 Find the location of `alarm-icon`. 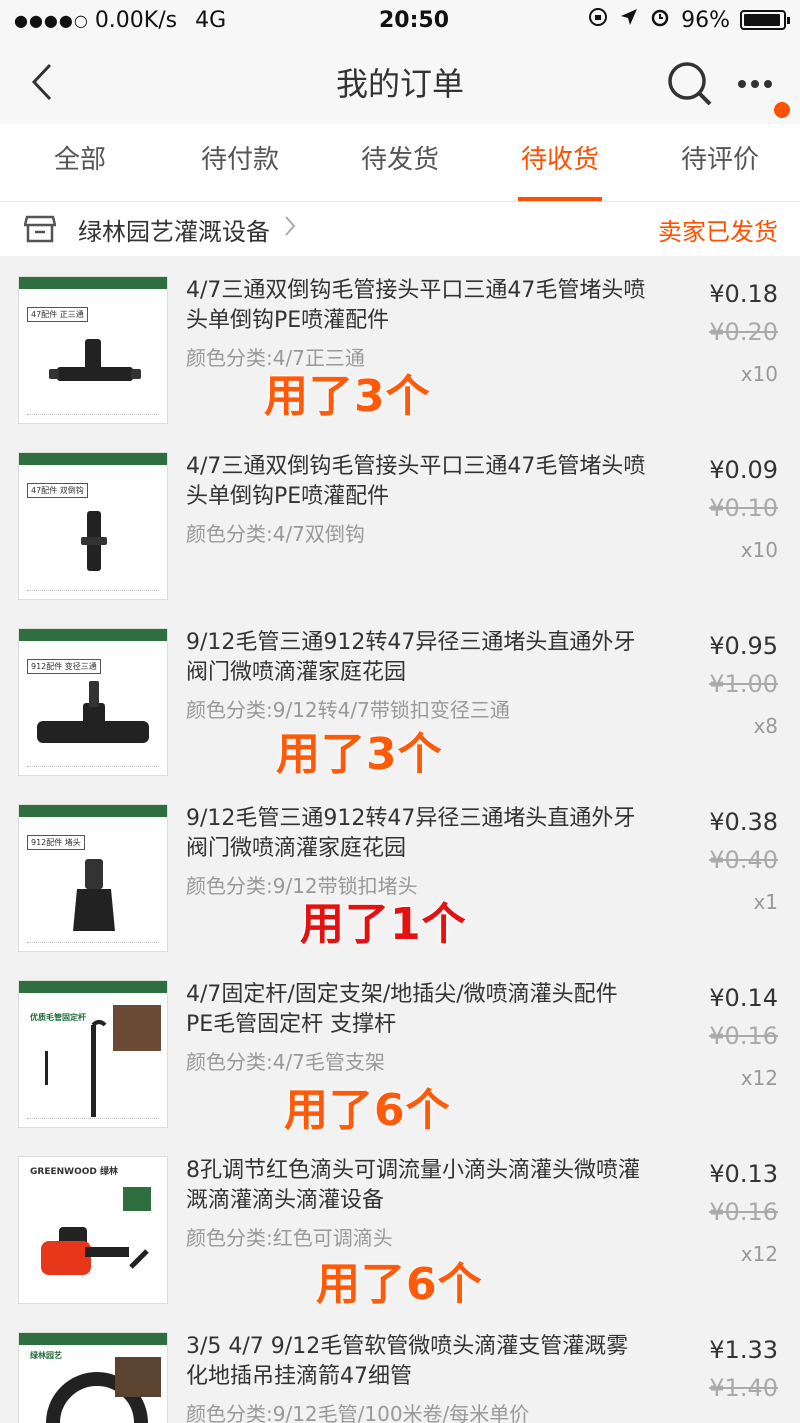

alarm-icon is located at coordinates (660, 20).